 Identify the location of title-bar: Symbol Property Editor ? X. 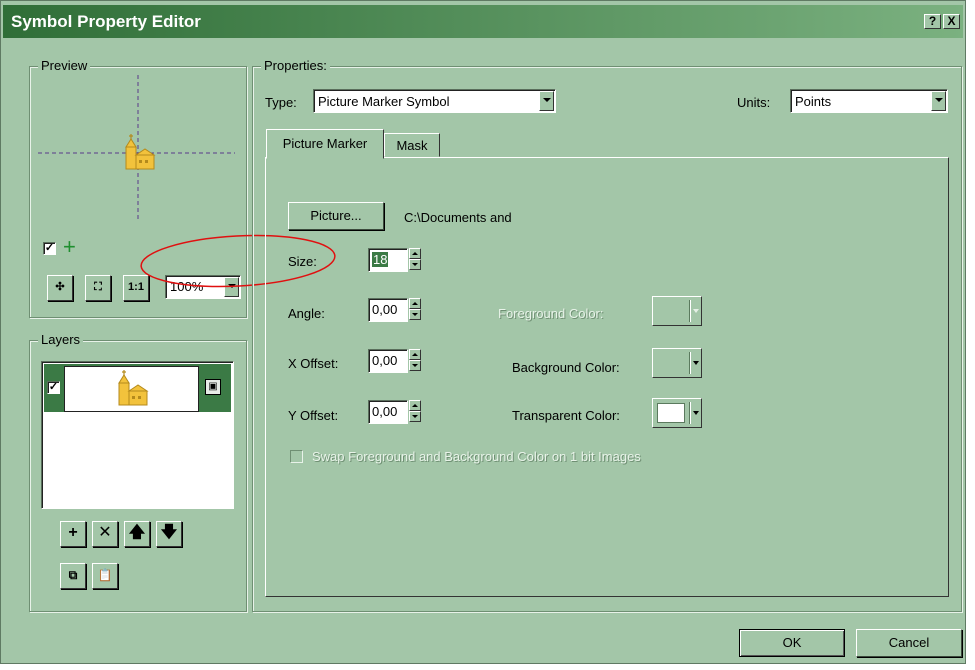
(483, 21).